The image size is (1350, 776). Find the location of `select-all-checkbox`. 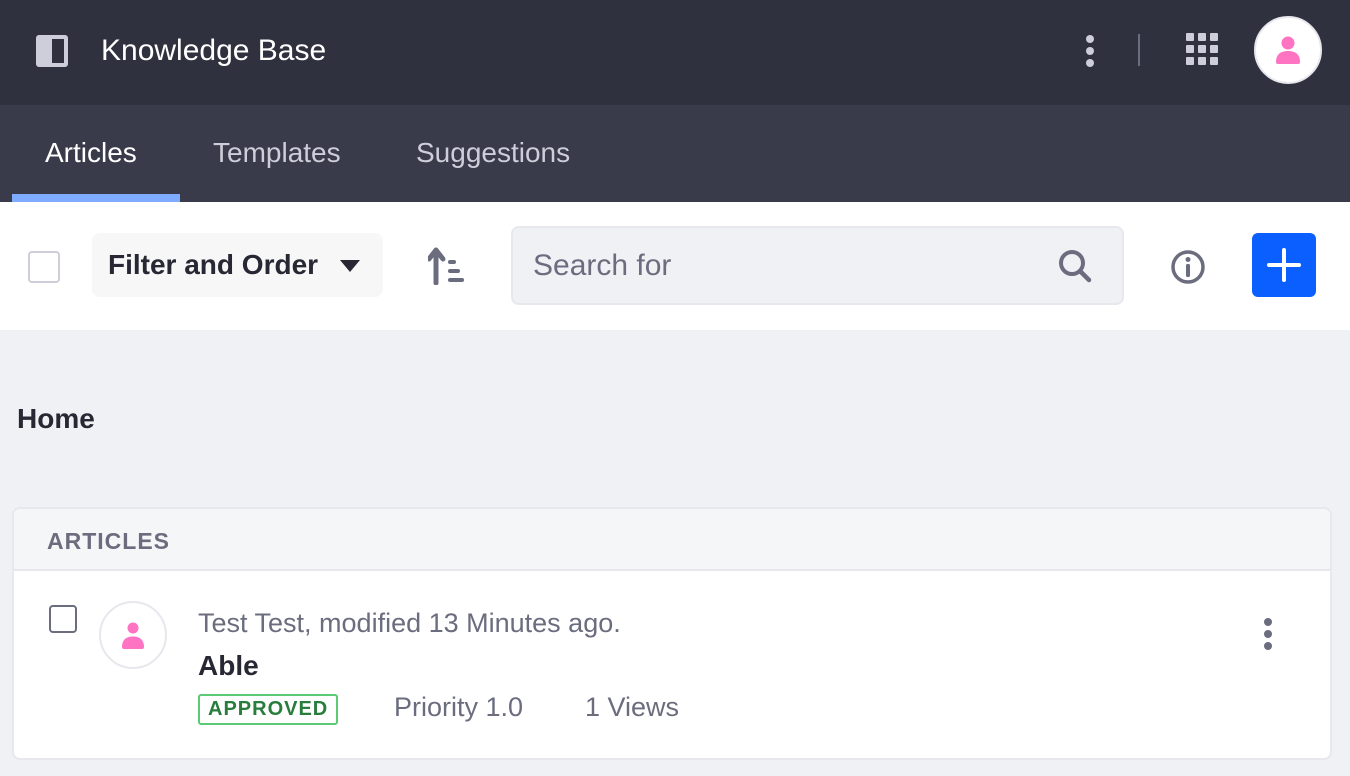

select-all-checkbox is located at coordinates (44, 267).